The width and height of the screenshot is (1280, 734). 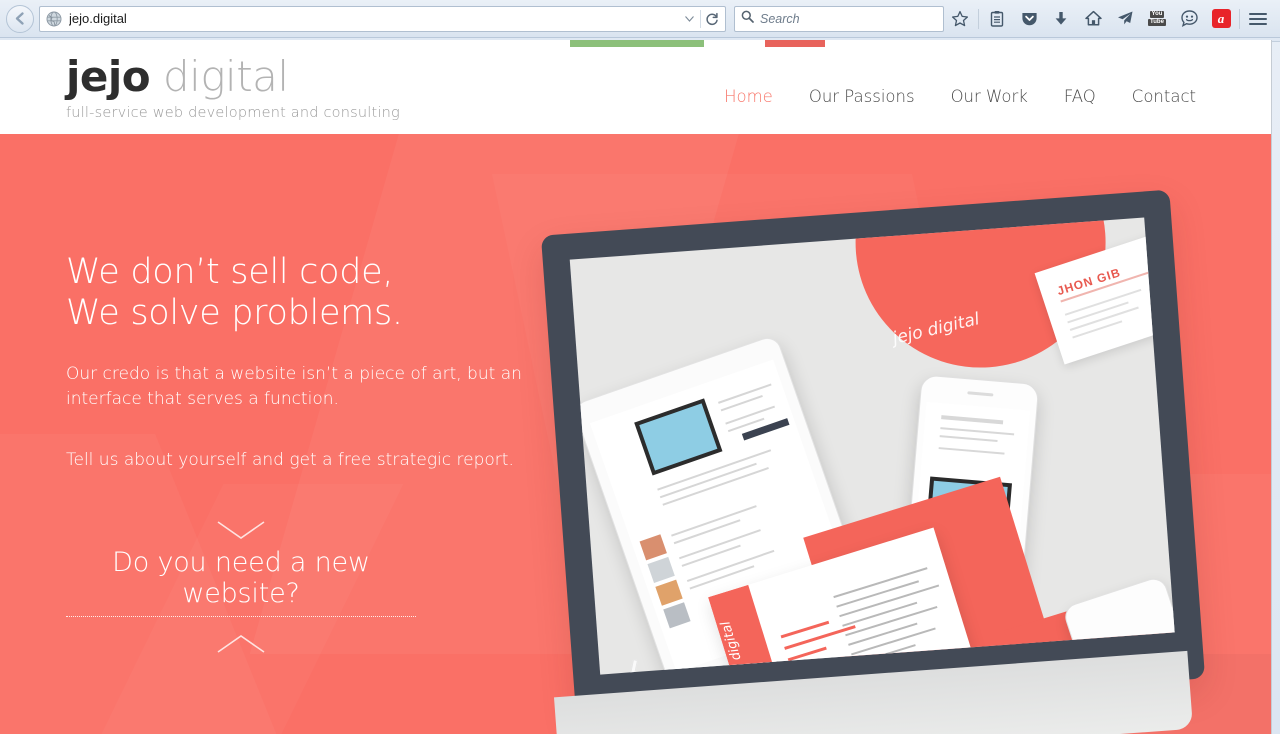 I want to click on scene-phone-speaker, so click(x=980, y=394).